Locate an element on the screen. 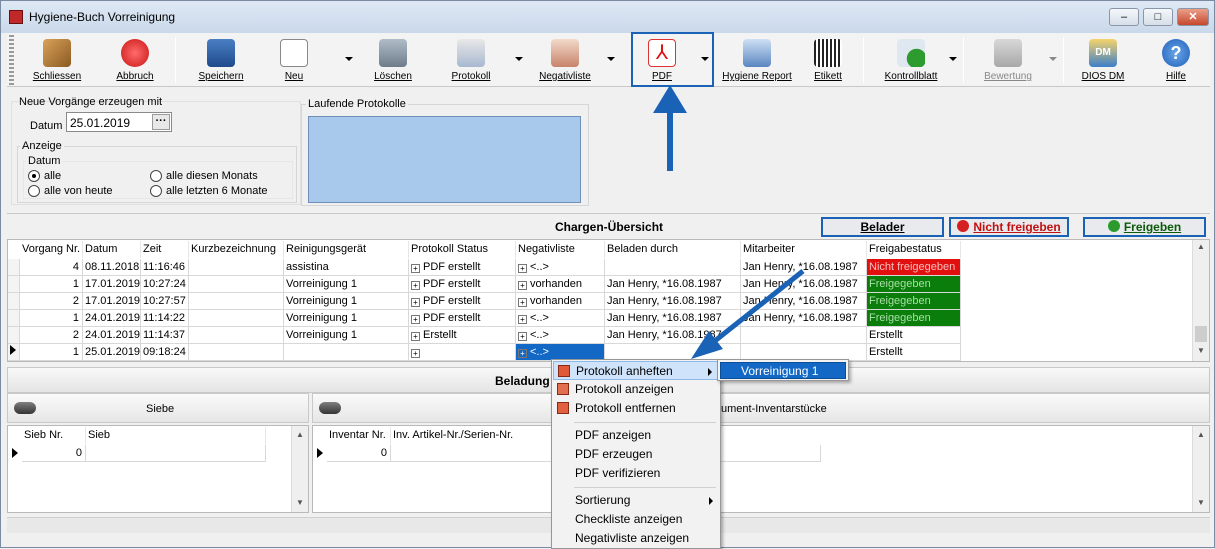  arrow-diagonal-annotation is located at coordinates (748, 314).